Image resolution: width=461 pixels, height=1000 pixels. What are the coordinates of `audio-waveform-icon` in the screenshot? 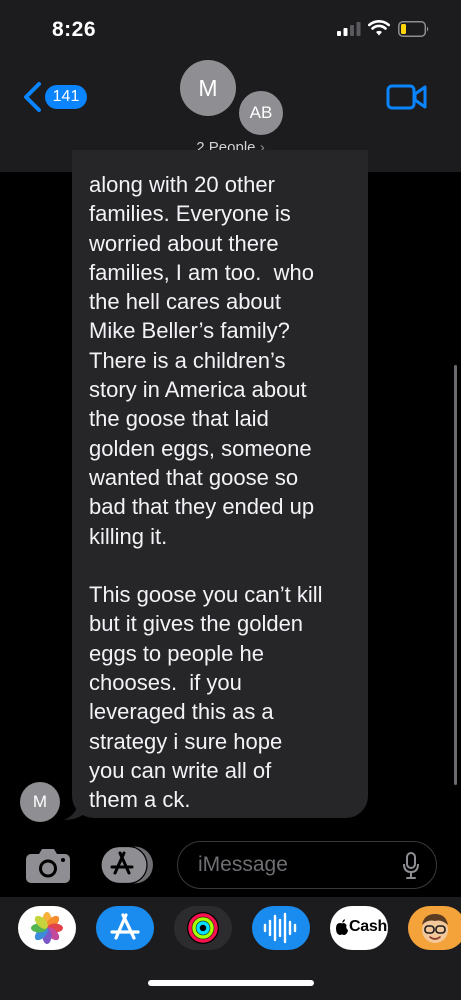 It's located at (281, 928).